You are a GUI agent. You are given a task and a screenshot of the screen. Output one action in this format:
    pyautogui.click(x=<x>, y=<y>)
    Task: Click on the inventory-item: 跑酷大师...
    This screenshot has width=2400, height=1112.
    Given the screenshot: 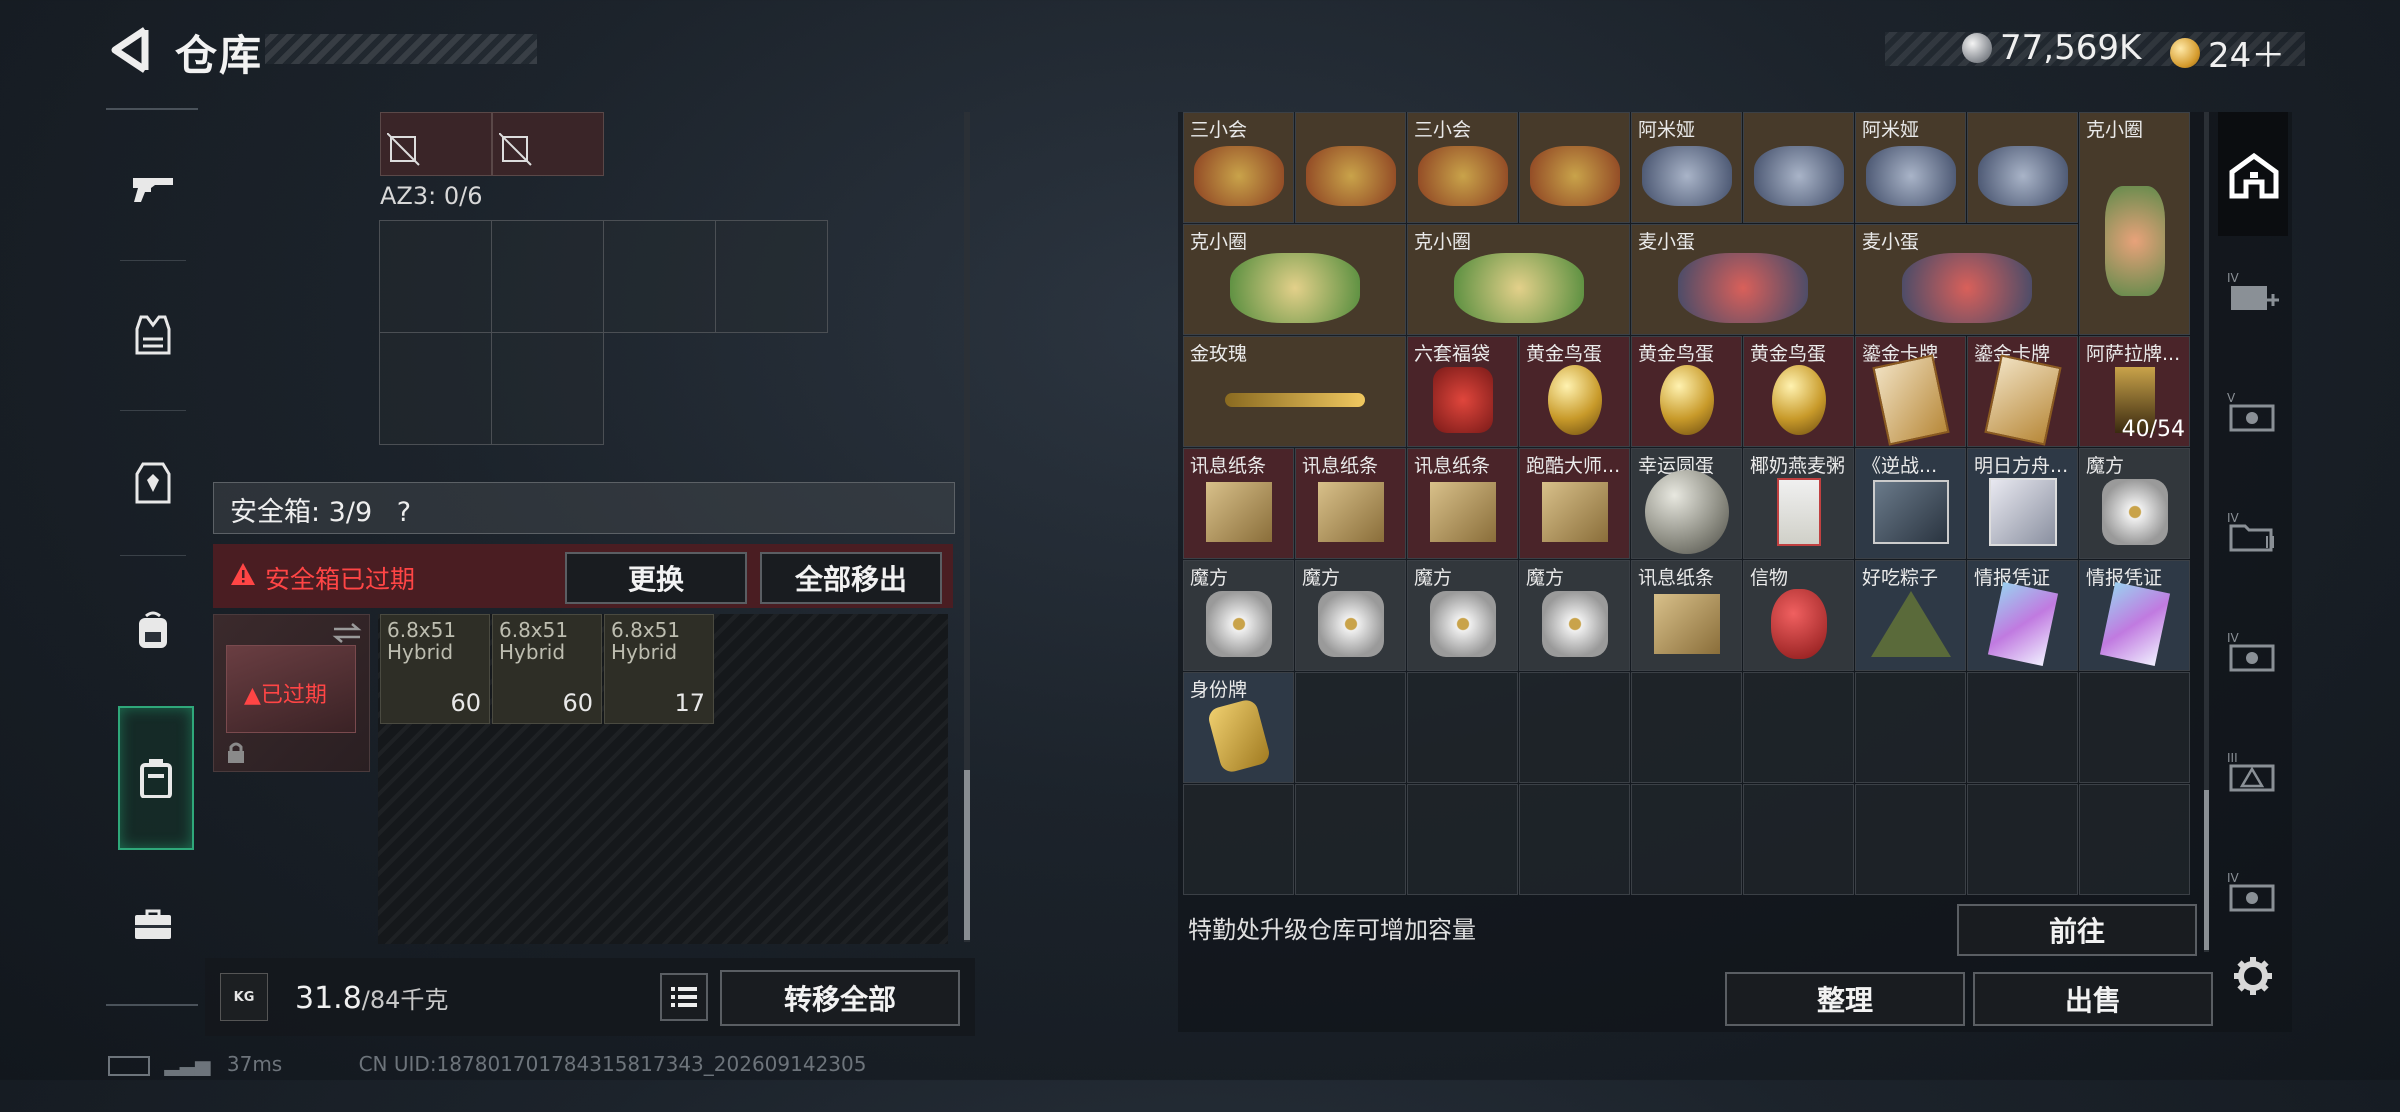 What is the action you would take?
    pyautogui.click(x=1574, y=503)
    